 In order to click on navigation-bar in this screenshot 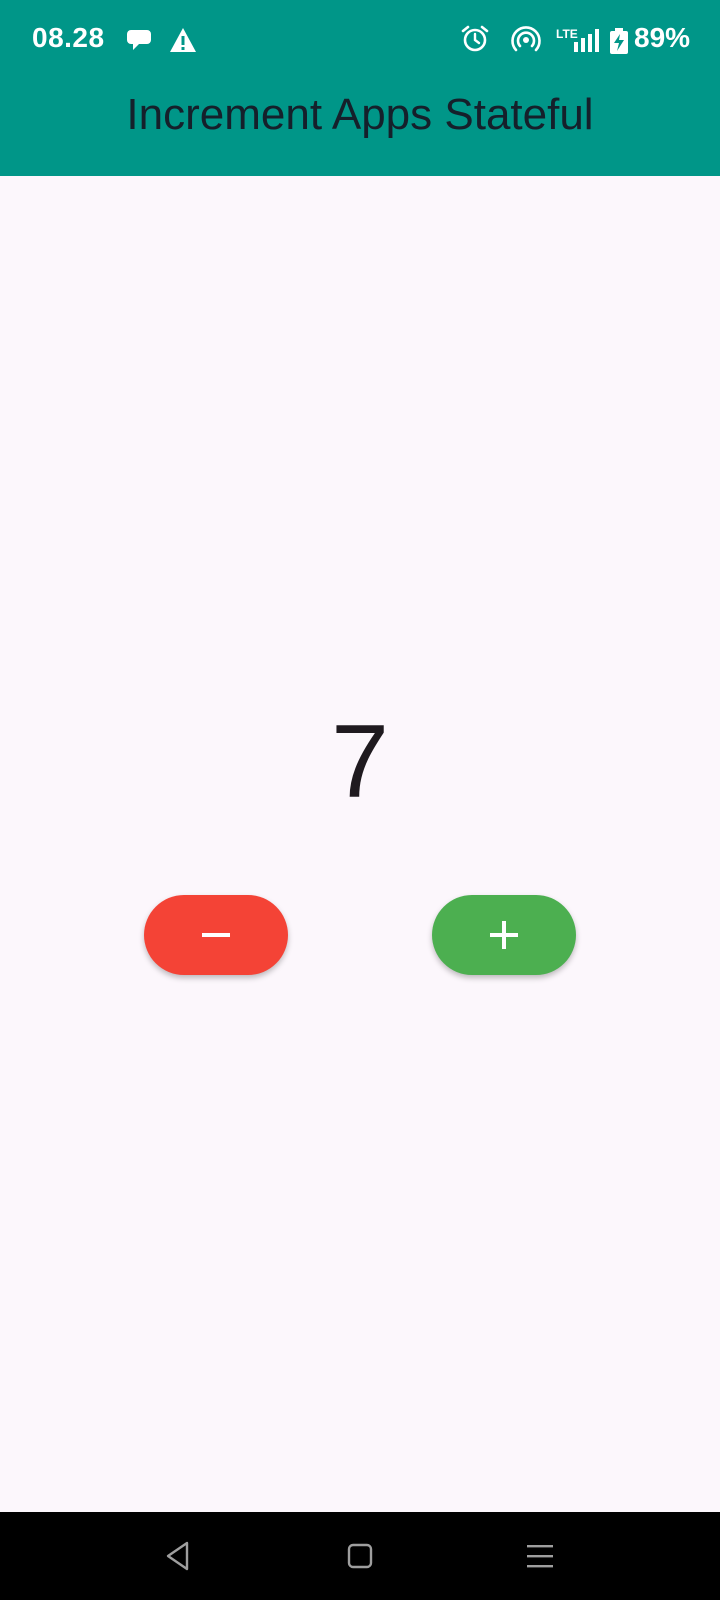, I will do `click(360, 1556)`.